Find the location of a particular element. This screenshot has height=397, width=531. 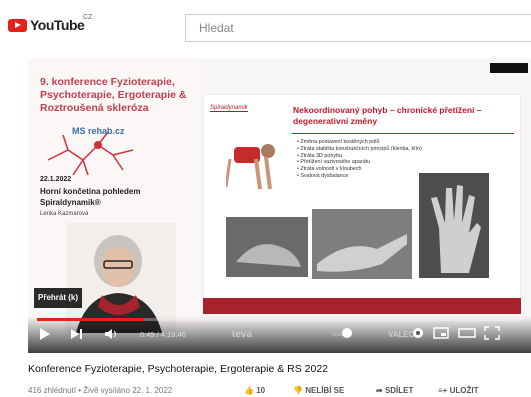

share-label: SDÍLET is located at coordinates (399, 390).